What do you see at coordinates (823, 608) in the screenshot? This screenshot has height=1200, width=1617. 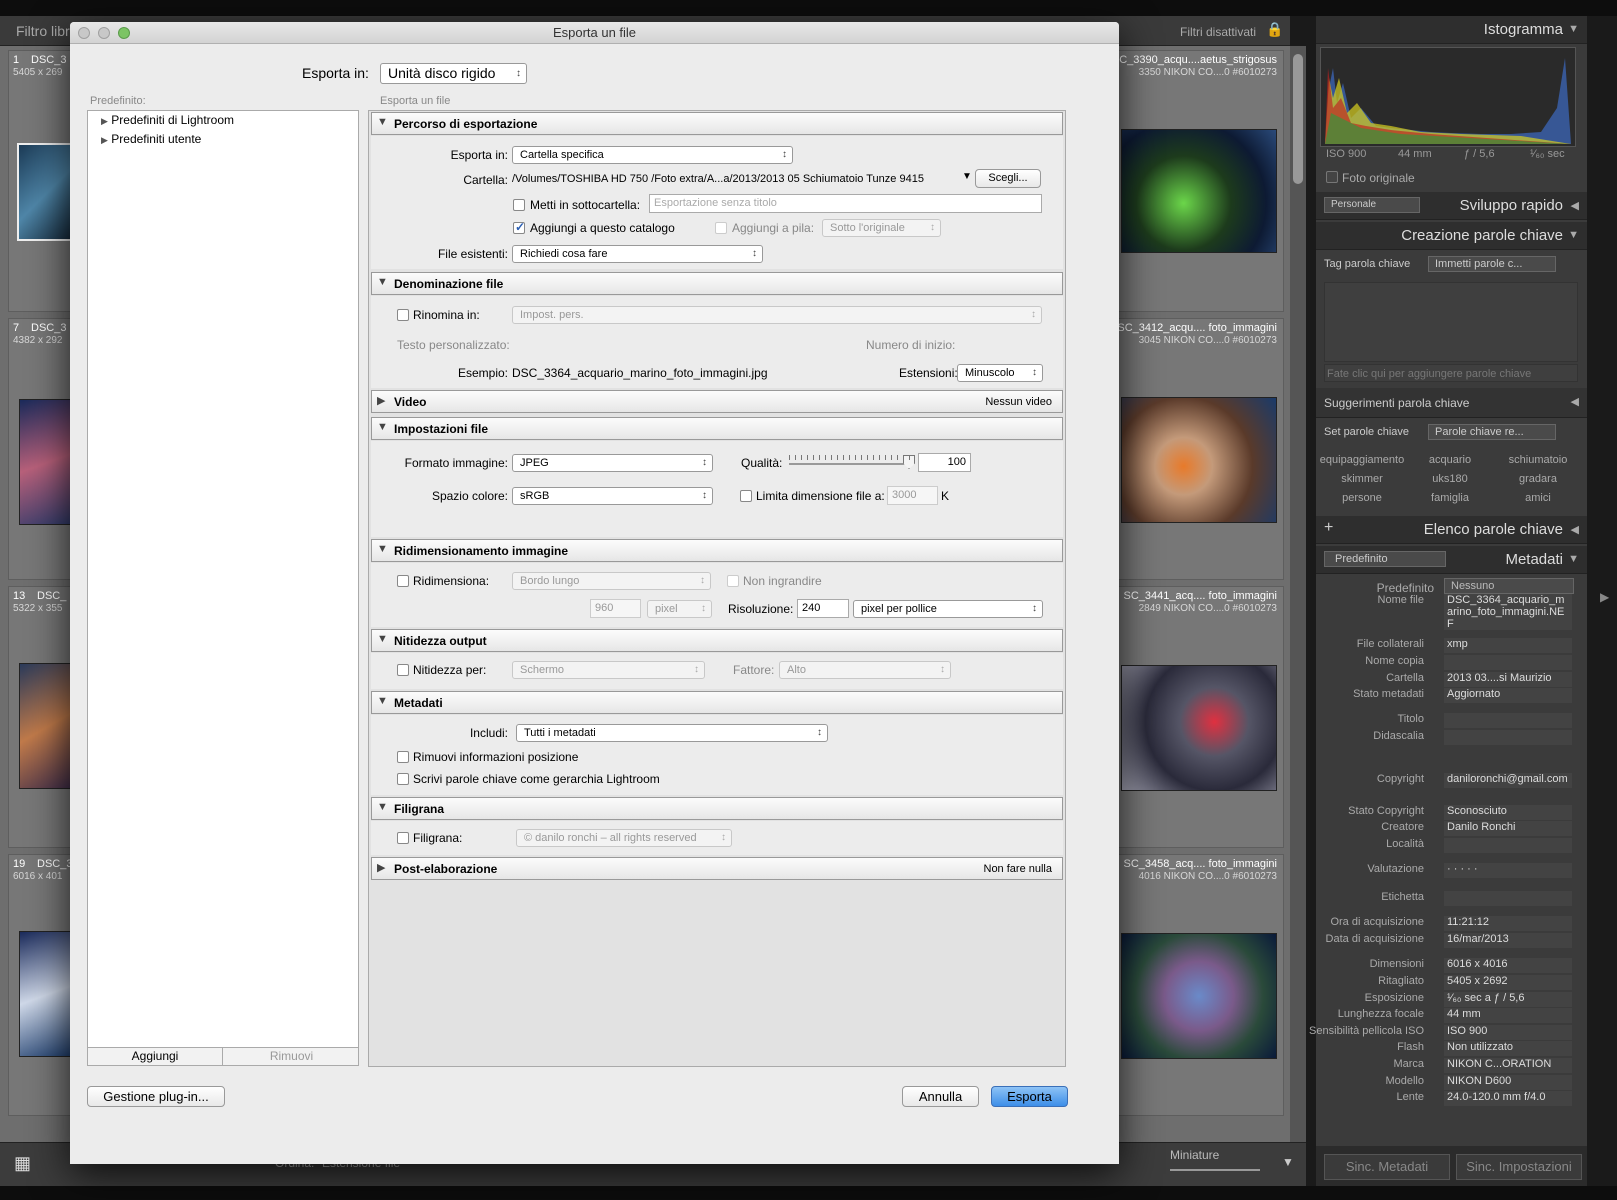 I see `resolution-input: 240` at bounding box center [823, 608].